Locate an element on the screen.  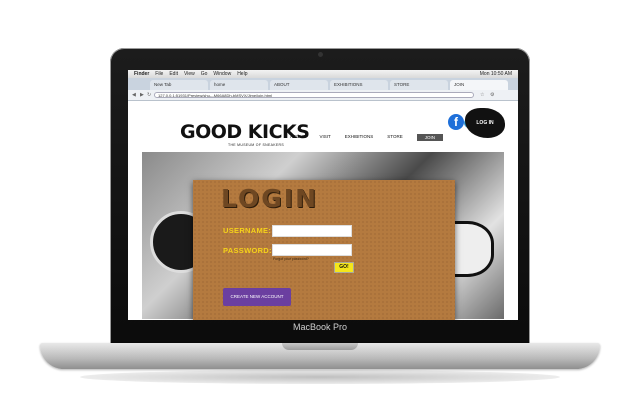
camera is located at coordinates (320, 54).